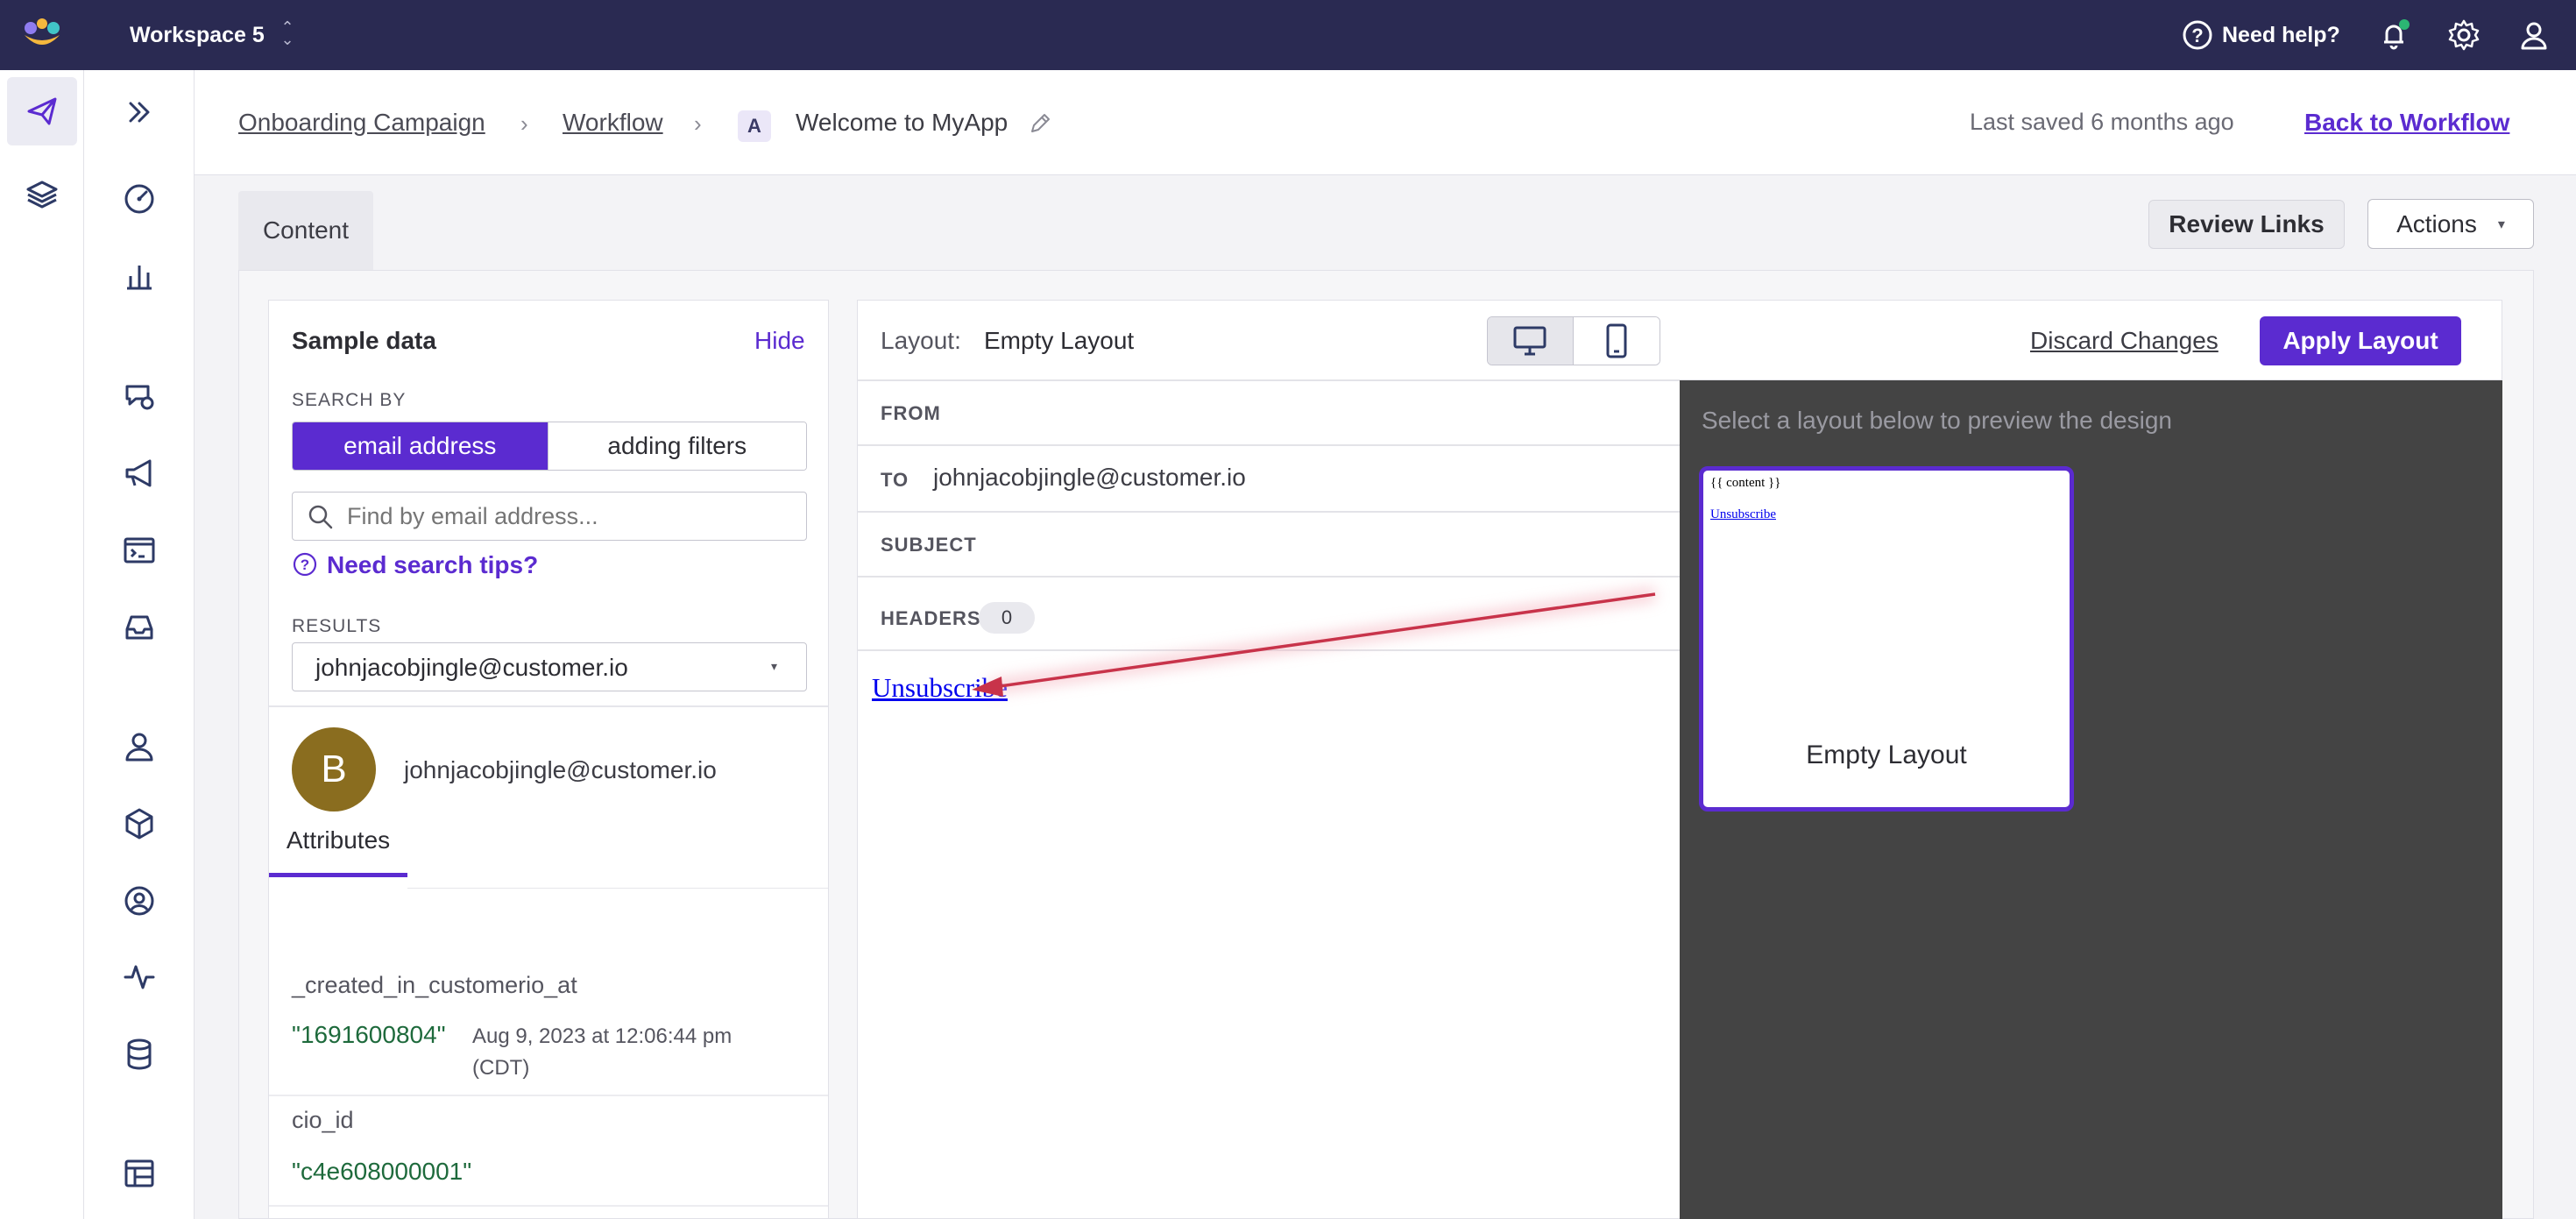 The width and height of the screenshot is (2576, 1219). I want to click on thumbnail-content-placeholder: {{ content }}, so click(1745, 483).